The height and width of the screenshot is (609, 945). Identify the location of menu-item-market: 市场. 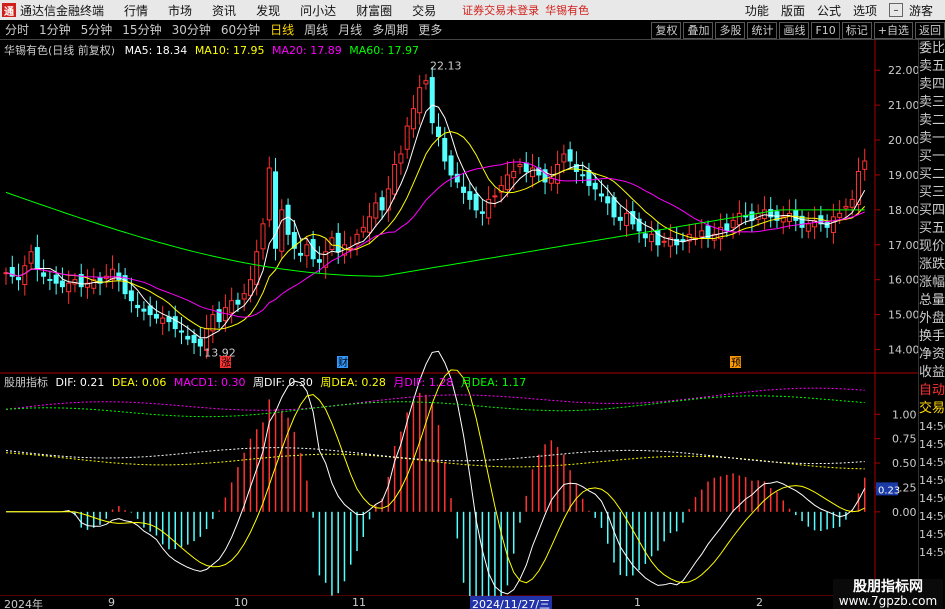
(180, 10).